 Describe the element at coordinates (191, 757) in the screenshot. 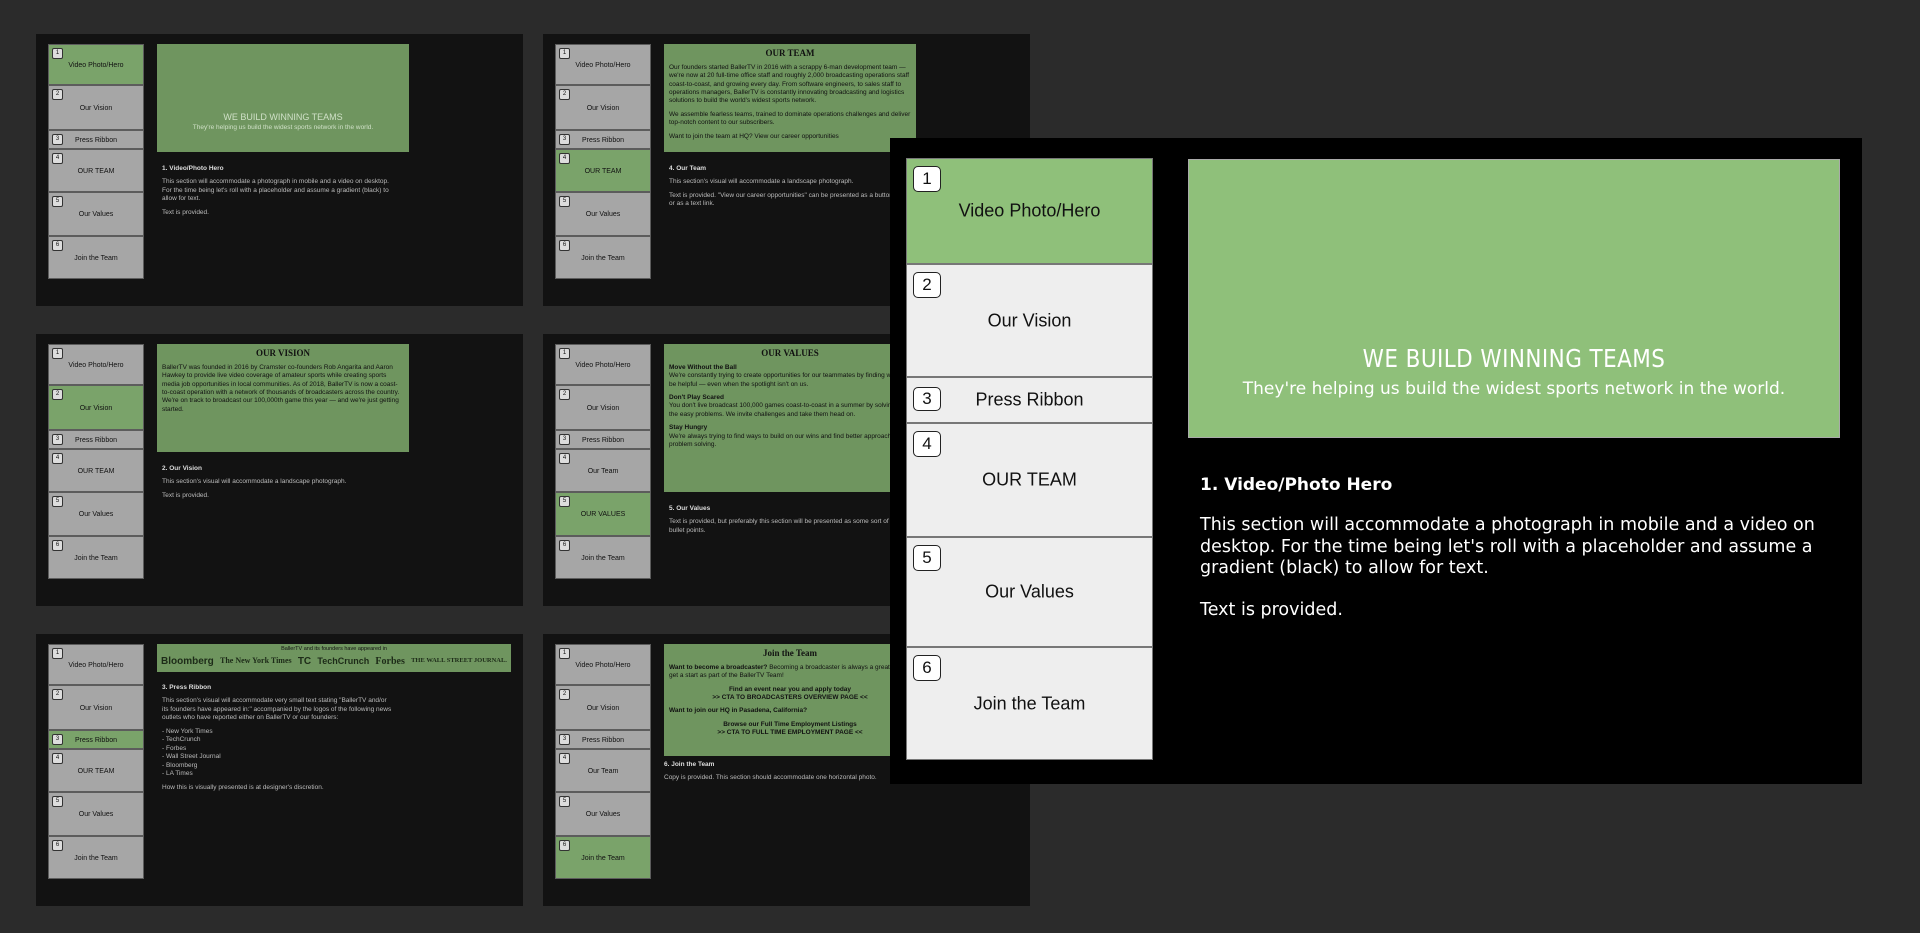

I see `press-list-item: - Wall Street Journal` at that location.